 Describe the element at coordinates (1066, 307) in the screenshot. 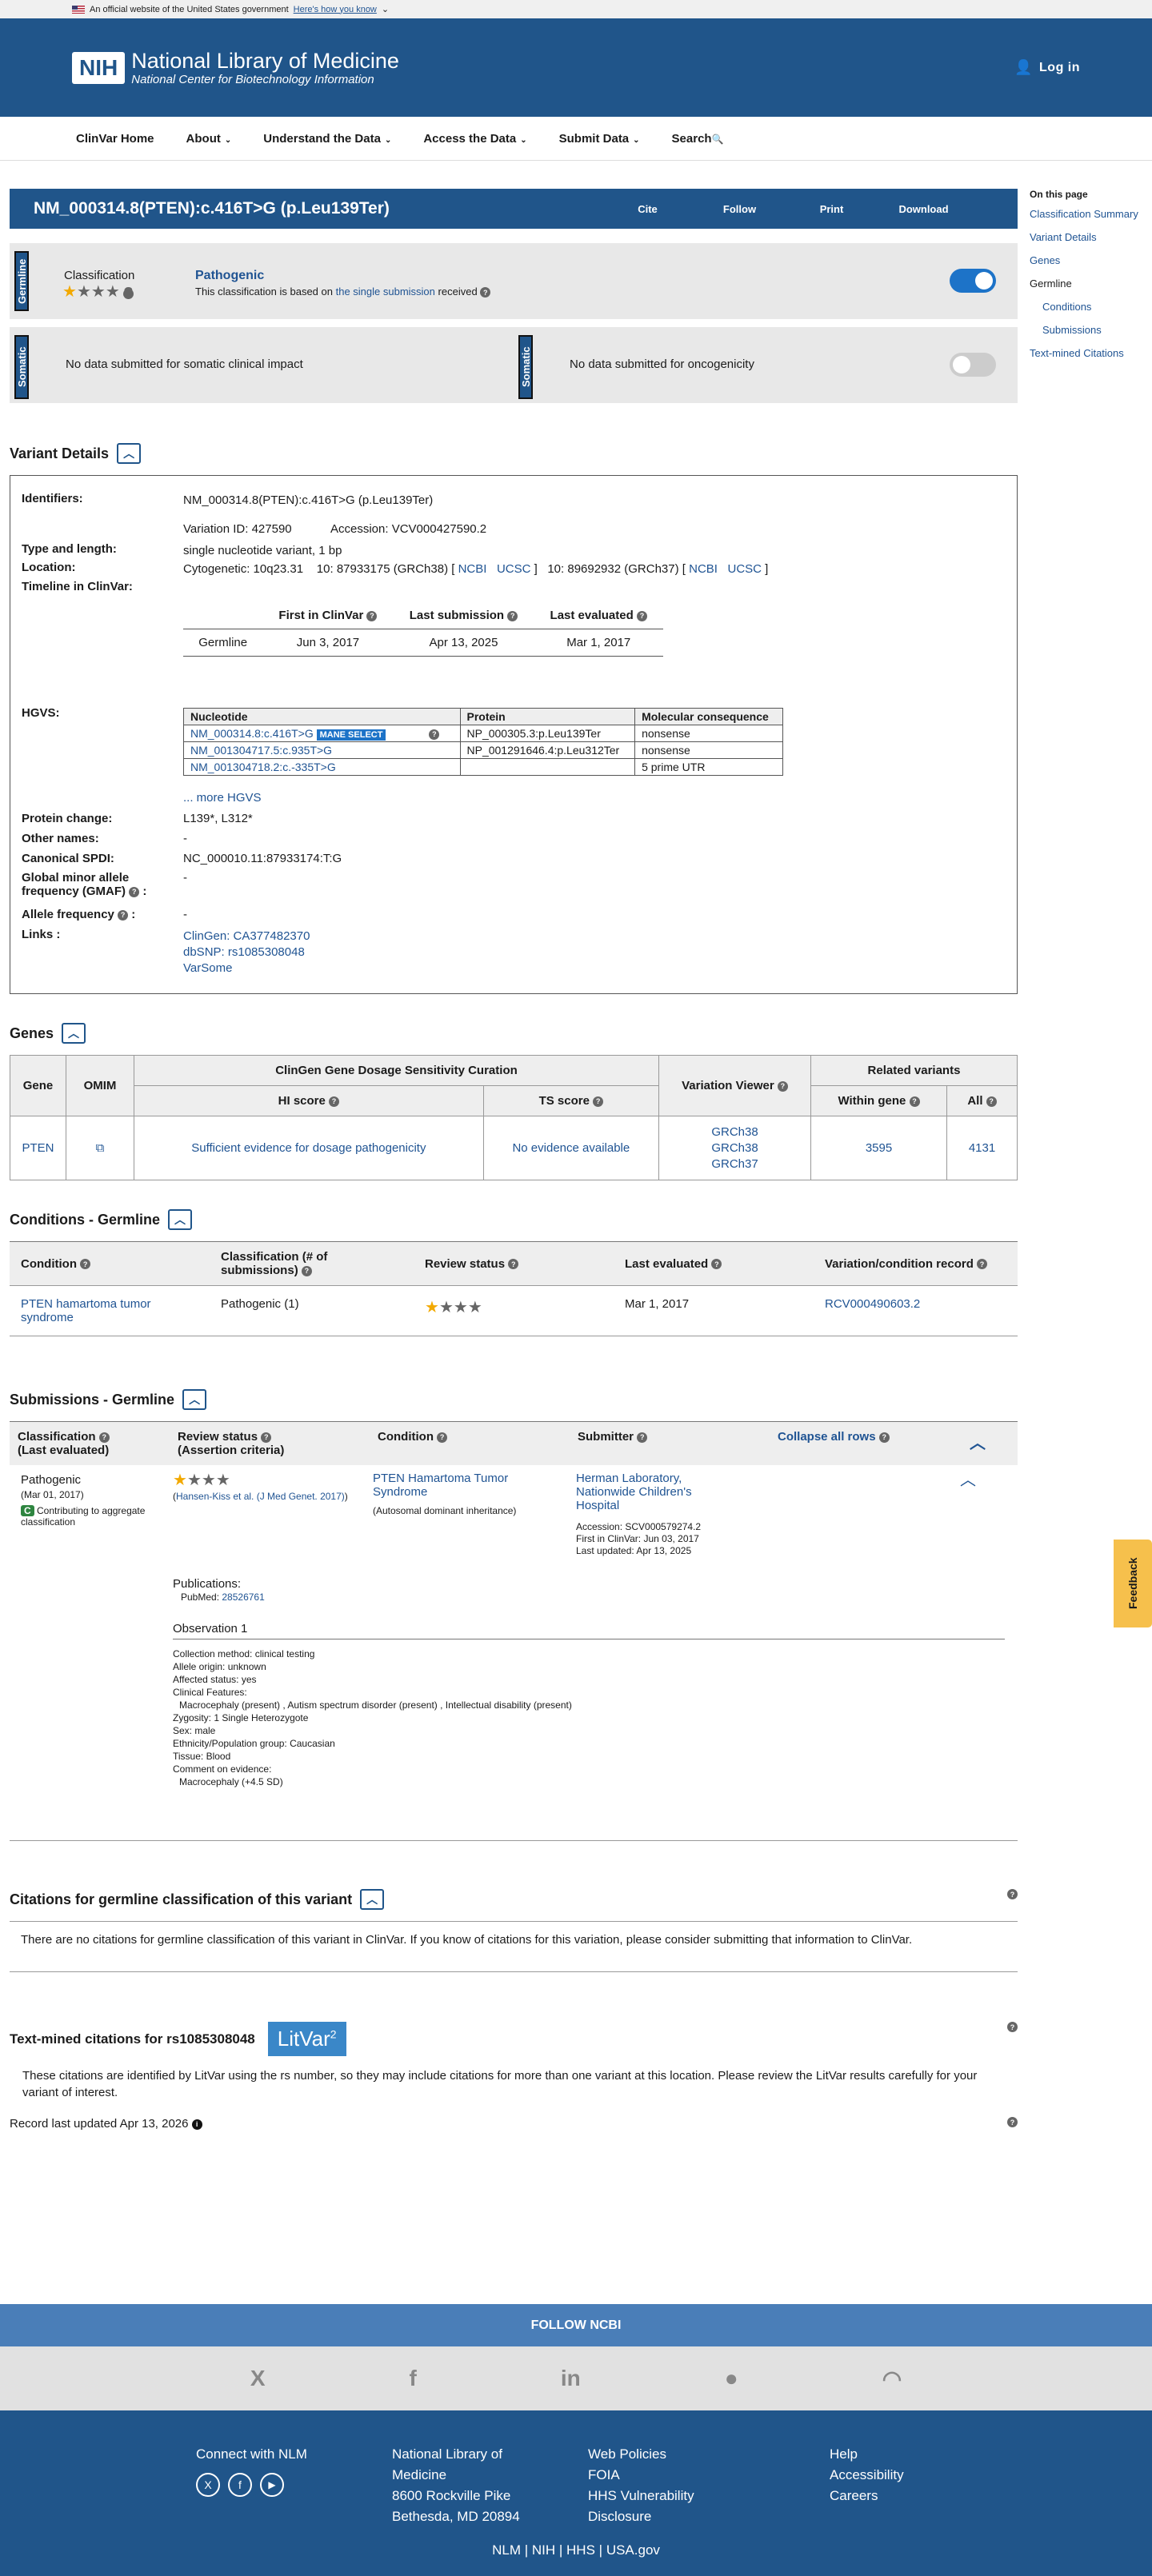

I see `toc-conditions: Conditions` at that location.